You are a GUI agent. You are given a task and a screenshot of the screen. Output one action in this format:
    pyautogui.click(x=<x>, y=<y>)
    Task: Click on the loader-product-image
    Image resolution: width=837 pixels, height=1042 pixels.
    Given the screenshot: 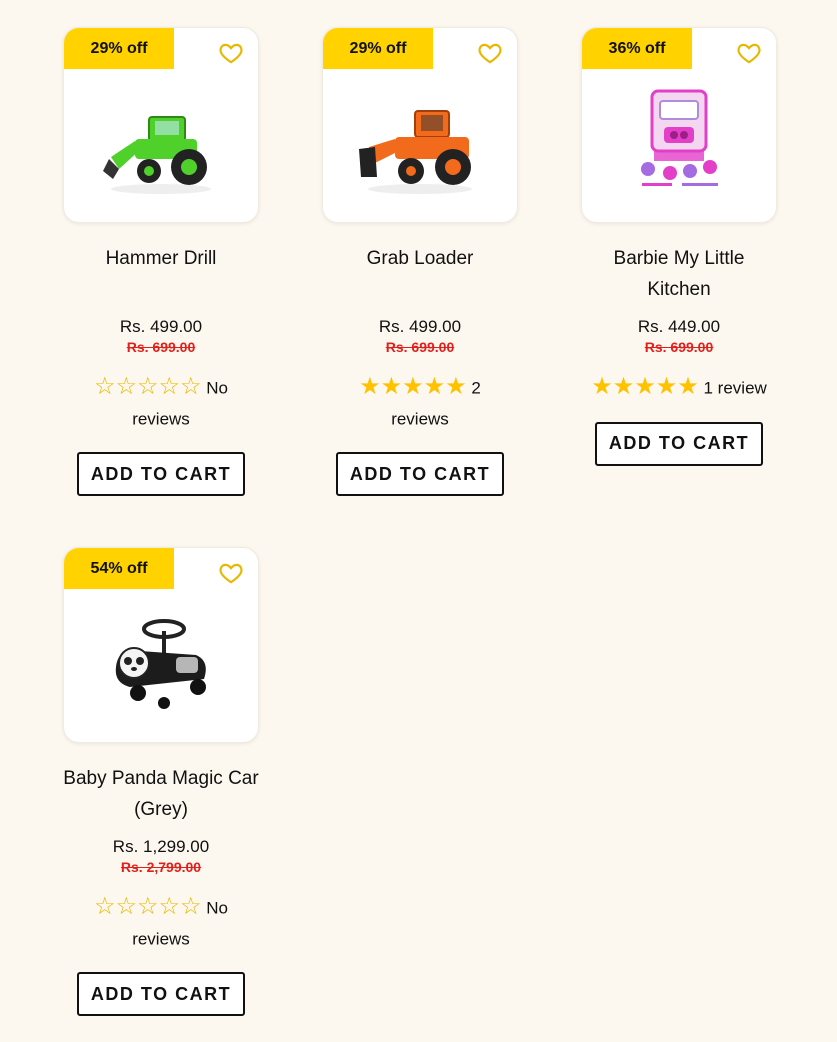 What is the action you would take?
    pyautogui.click(x=420, y=147)
    